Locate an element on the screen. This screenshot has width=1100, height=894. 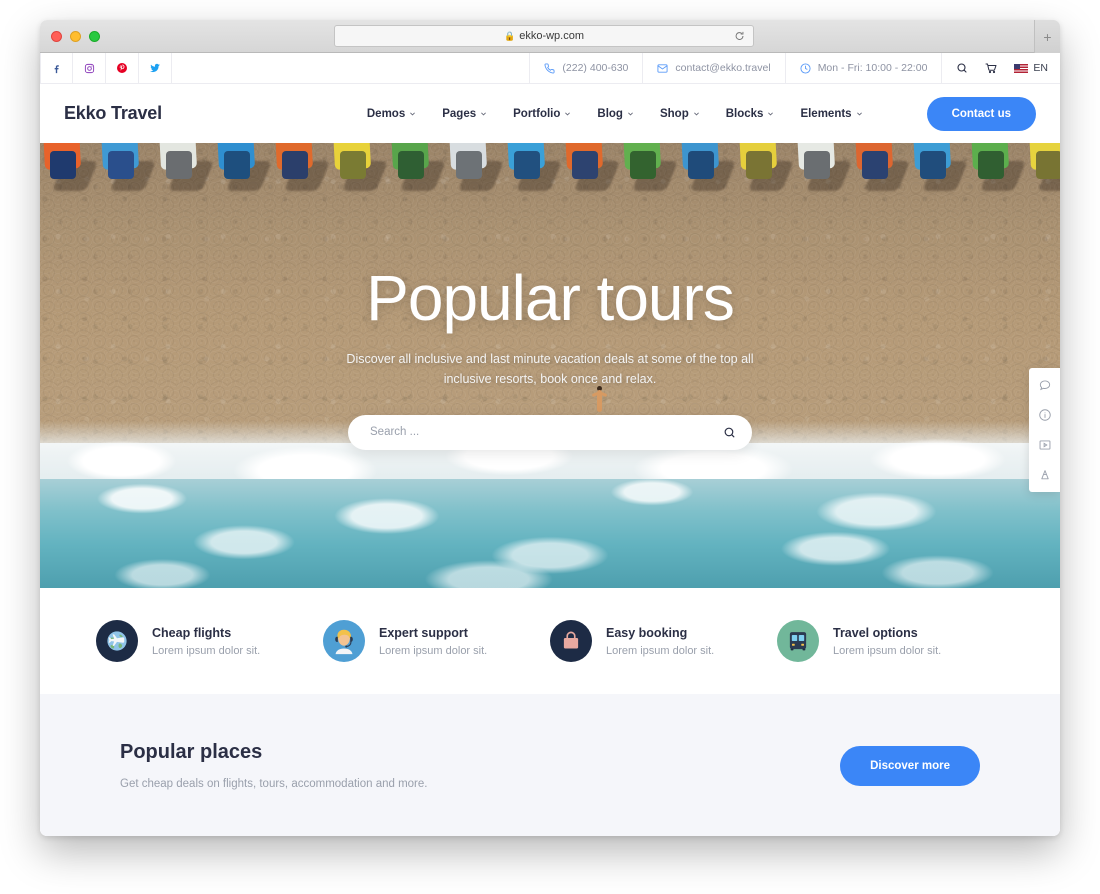
nav-label: Shop is located at coordinates (674, 113).